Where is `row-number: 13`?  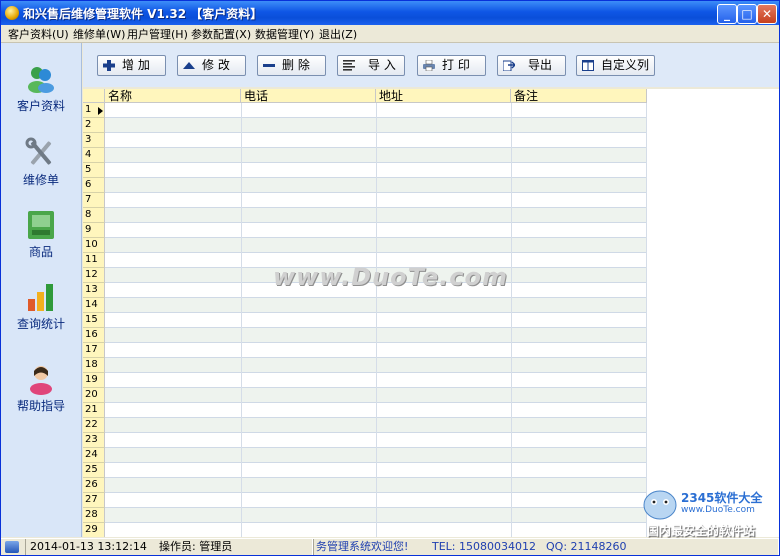
row-number: 13 is located at coordinates (94, 290).